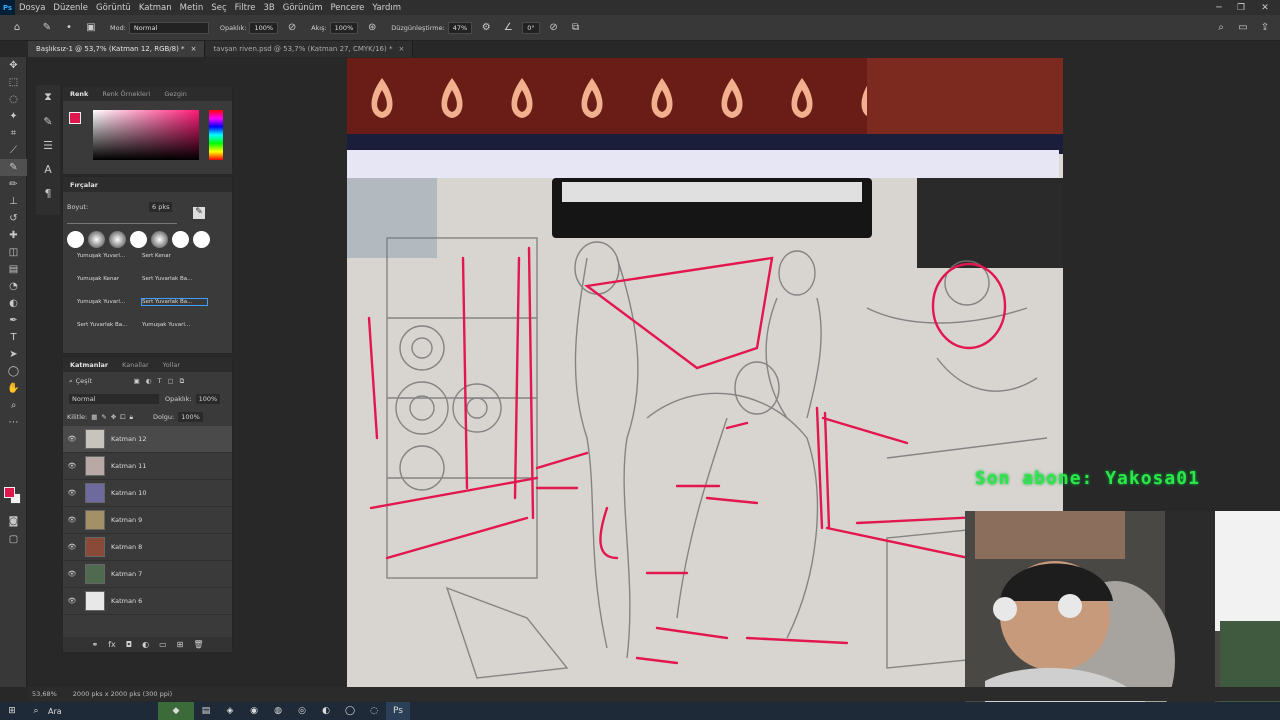 The image size is (1280, 720). Describe the element at coordinates (122, 694) in the screenshot. I see `document-size: 2000 pks x 2000 pks (300 ppi)` at that location.